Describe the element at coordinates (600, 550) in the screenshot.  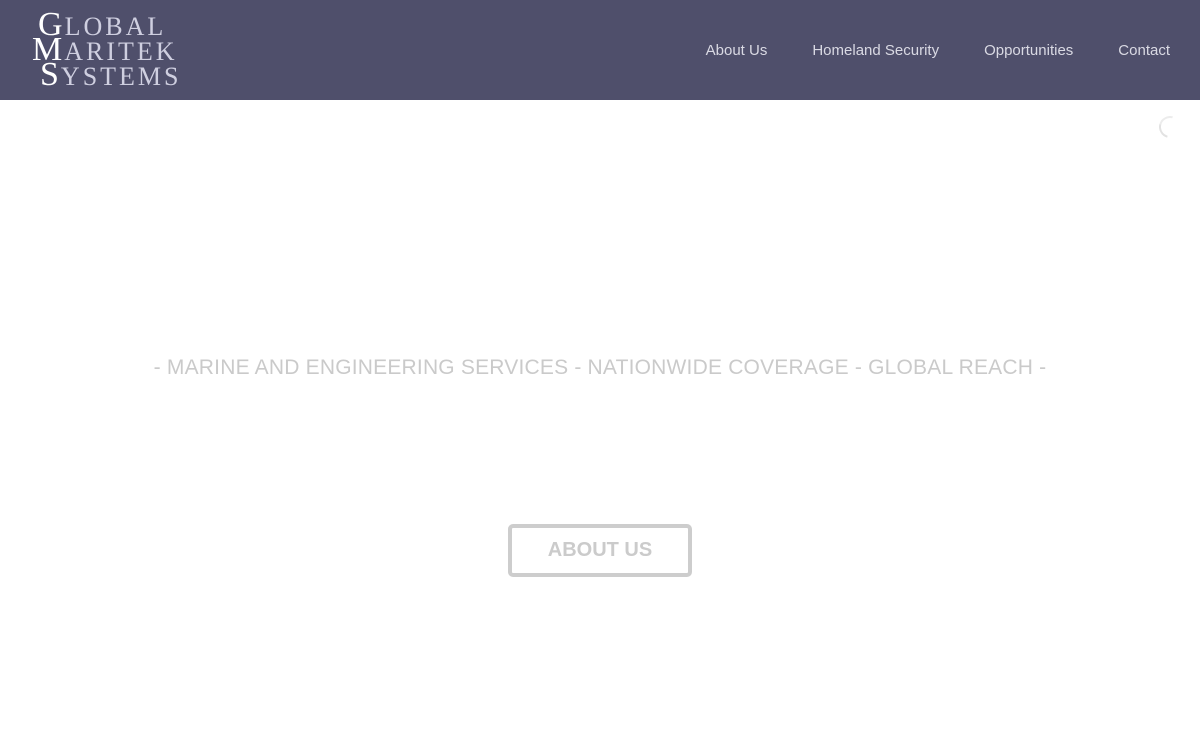
I see `about-us-button: ABOUT US` at that location.